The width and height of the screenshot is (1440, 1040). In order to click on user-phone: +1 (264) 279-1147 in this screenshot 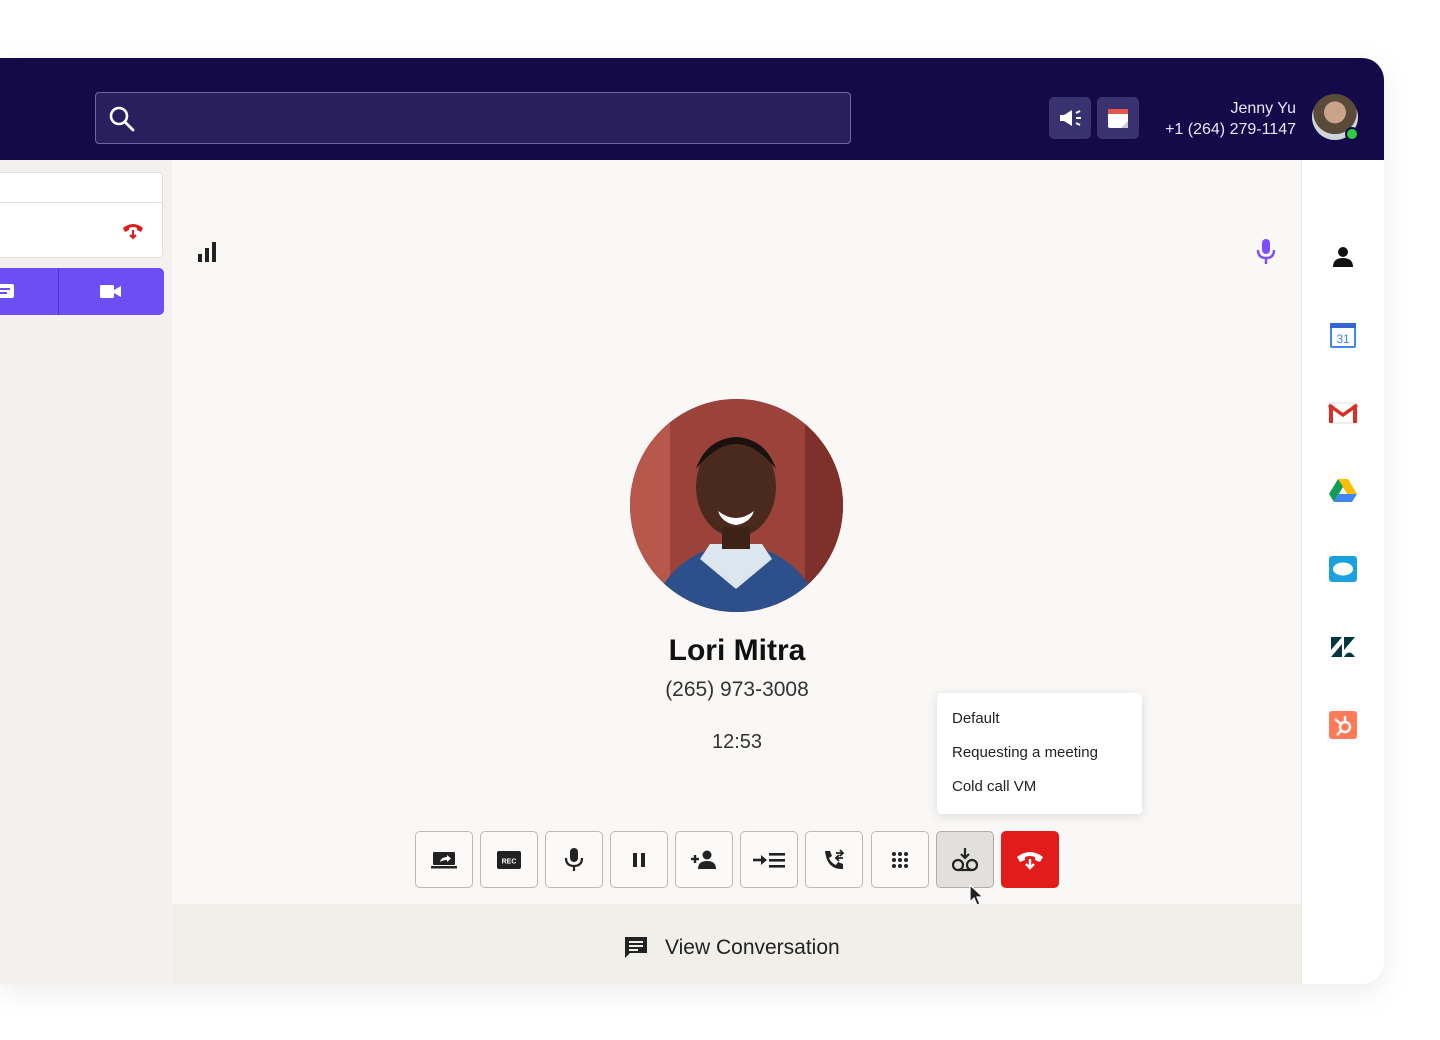, I will do `click(1230, 129)`.